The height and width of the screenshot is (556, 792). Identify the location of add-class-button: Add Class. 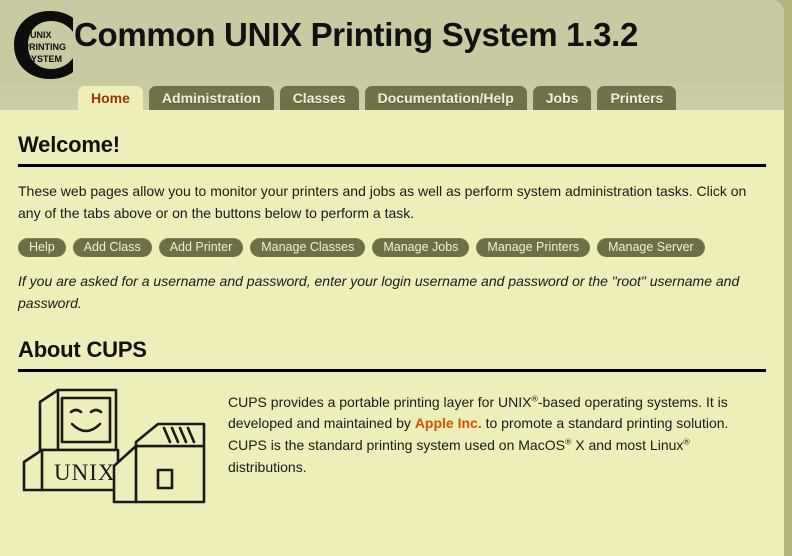
(112, 248).